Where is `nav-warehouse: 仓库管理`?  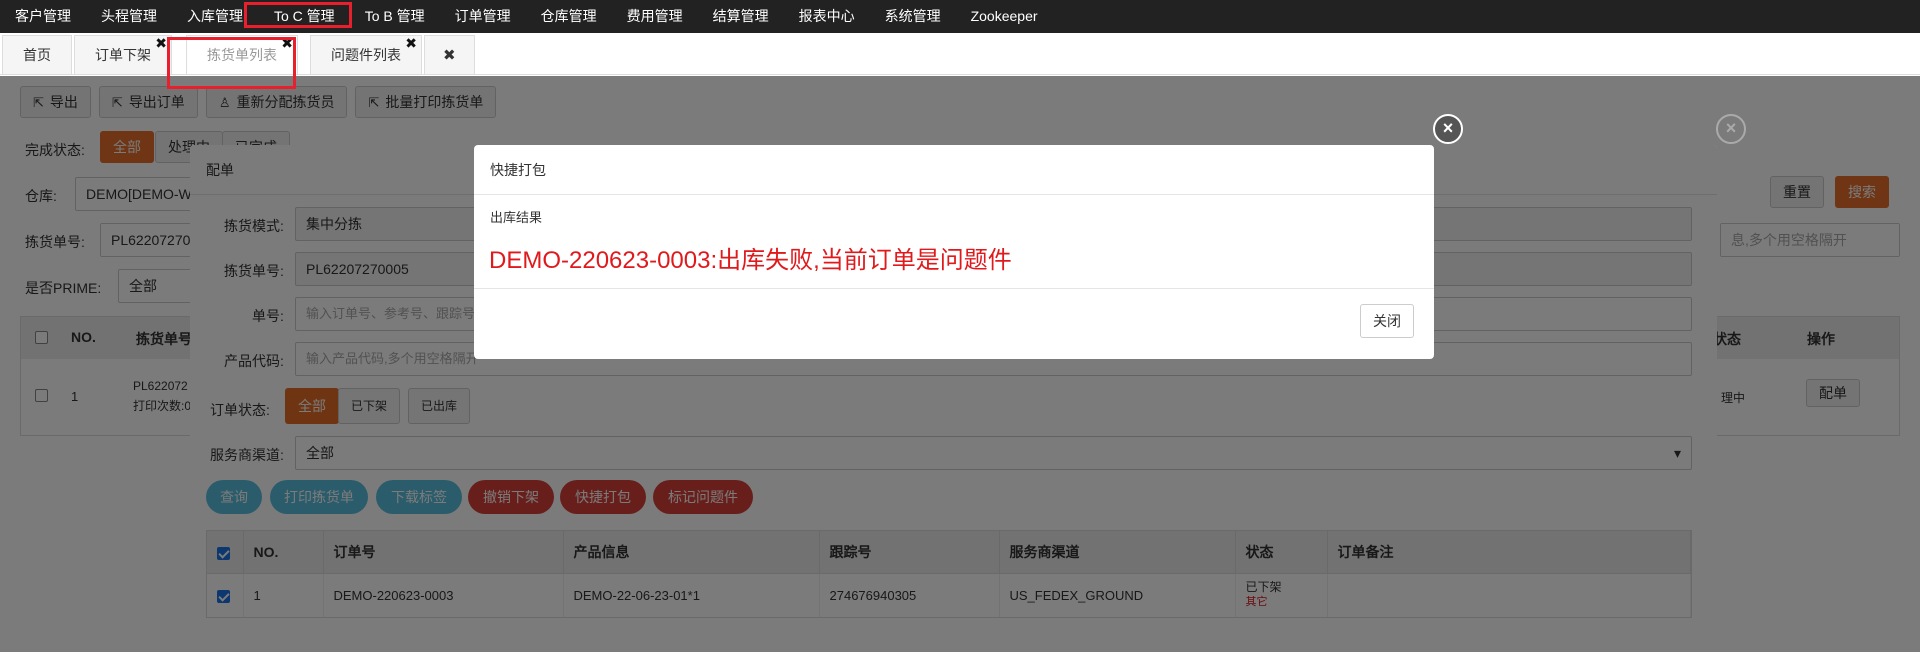
nav-warehouse: 仓库管理 is located at coordinates (569, 16).